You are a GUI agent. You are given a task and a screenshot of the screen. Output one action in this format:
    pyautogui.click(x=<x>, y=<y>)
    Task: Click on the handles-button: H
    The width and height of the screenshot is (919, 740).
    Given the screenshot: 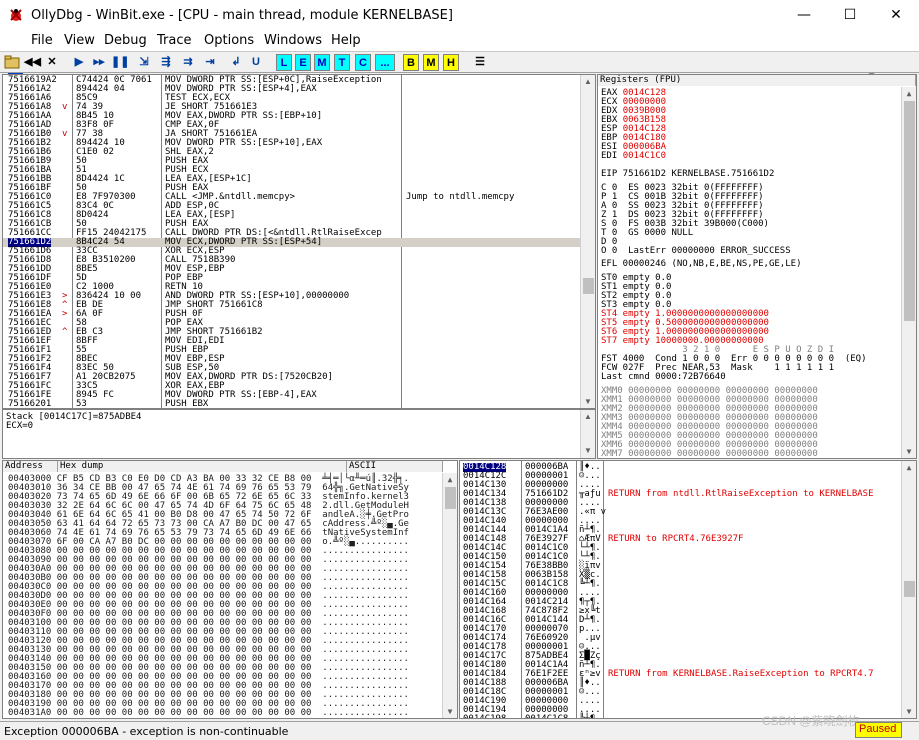 What is the action you would take?
    pyautogui.click(x=451, y=62)
    